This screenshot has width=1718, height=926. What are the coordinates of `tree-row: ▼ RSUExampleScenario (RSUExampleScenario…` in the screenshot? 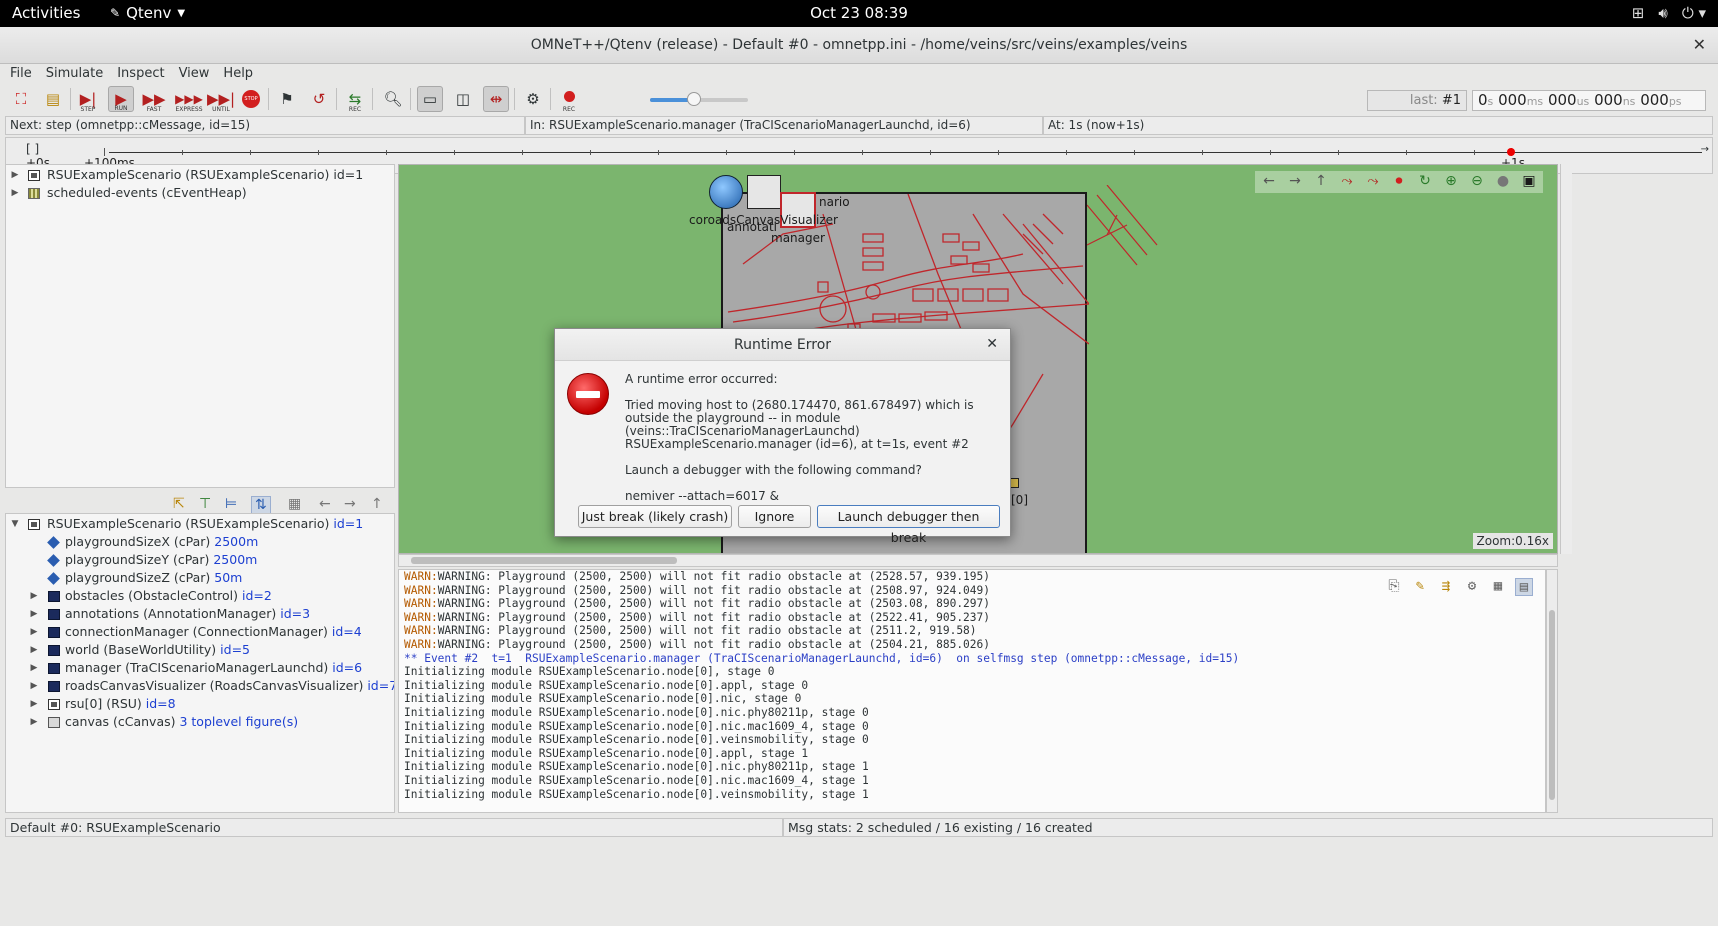 It's located at (200, 524).